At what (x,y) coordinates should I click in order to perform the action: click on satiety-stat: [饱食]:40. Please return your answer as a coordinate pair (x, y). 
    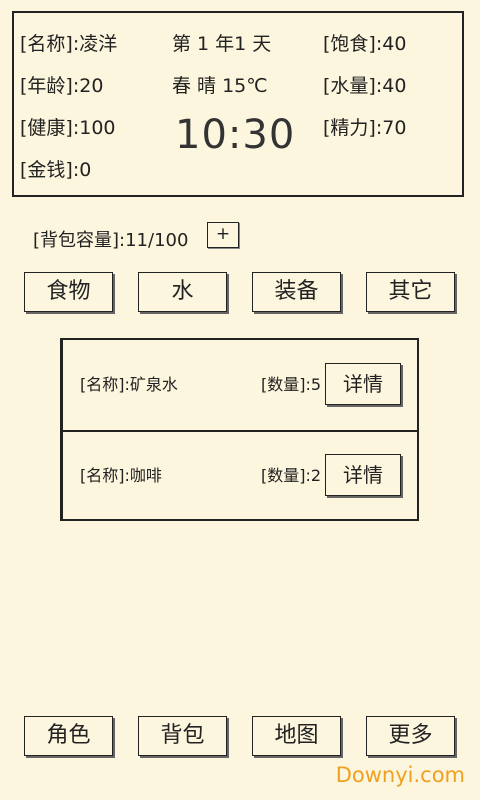
    Looking at the image, I should click on (365, 44).